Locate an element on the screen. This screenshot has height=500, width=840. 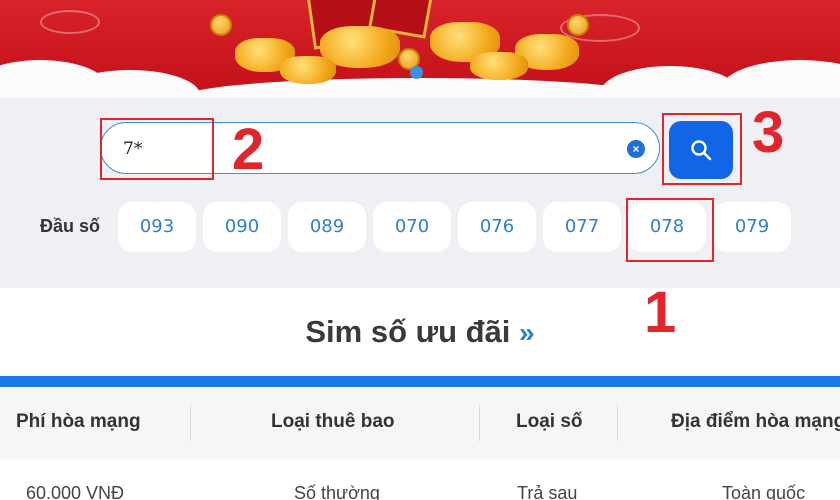
section-title: Sim số ưu đãi » is located at coordinates (420, 332).